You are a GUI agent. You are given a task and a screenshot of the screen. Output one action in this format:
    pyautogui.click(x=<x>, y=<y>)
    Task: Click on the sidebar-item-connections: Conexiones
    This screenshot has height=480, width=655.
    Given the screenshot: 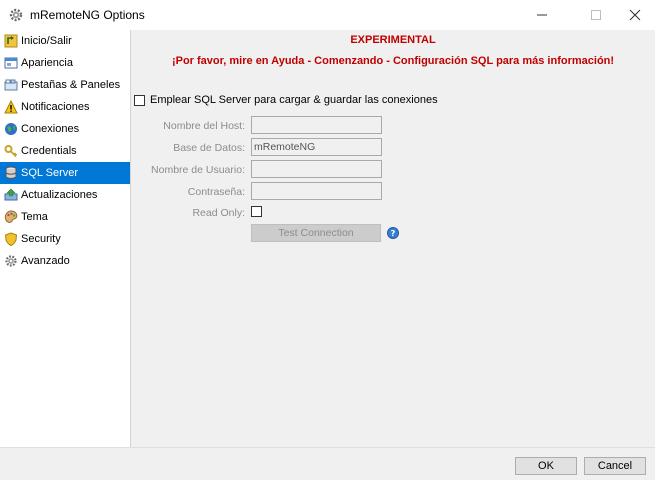 What is the action you would take?
    pyautogui.click(x=65, y=129)
    